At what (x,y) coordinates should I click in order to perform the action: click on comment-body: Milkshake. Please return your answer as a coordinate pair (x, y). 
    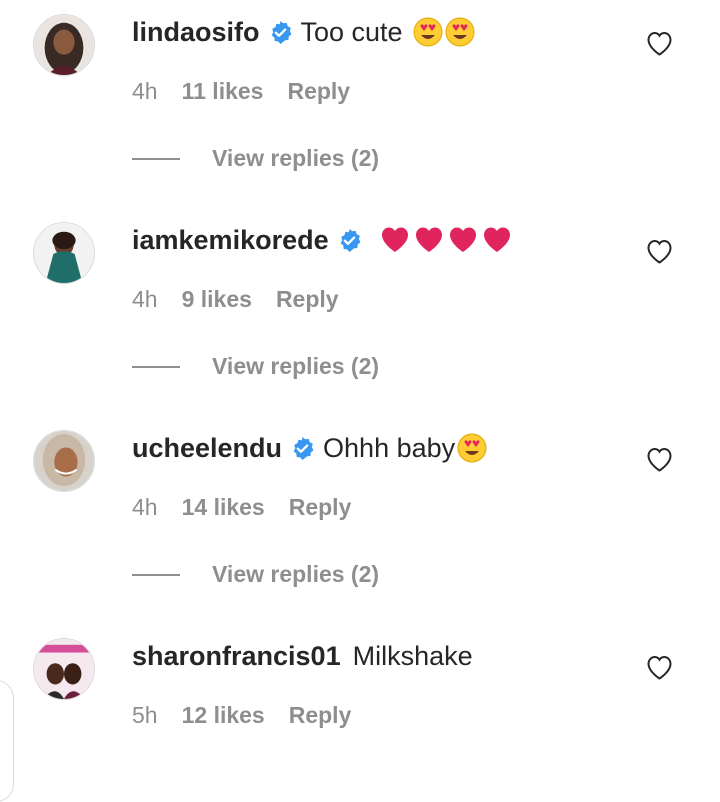
    Looking at the image, I should click on (412, 655).